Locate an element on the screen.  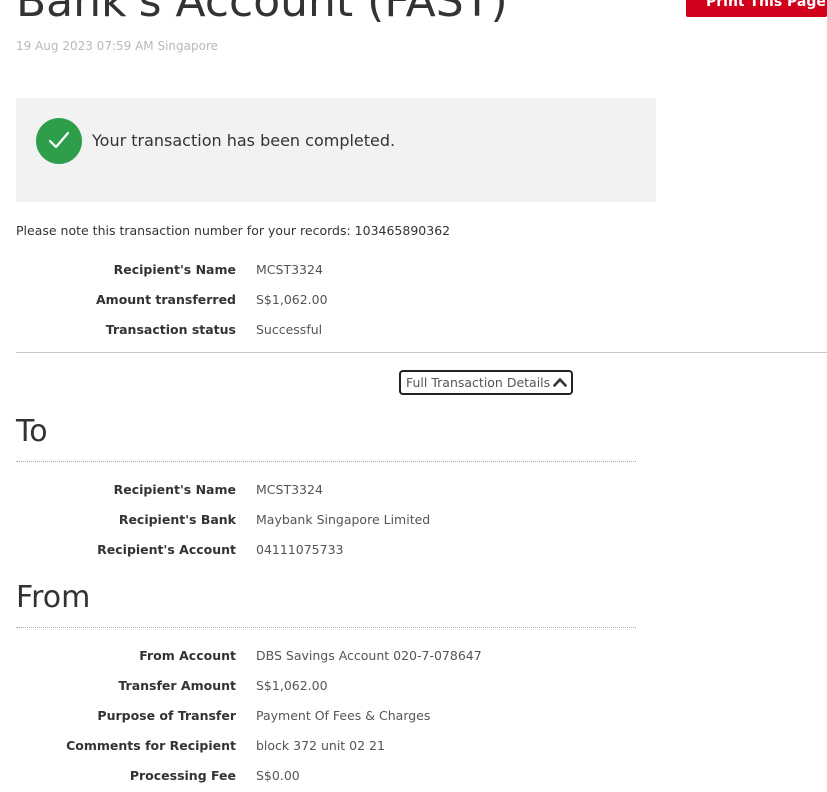
from-section-divider is located at coordinates (326, 627).